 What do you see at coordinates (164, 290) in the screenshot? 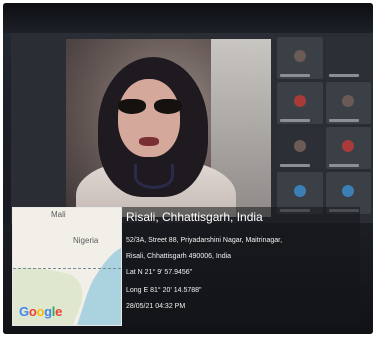
I see `longitude: Long E 81° 20' 14.5788"` at bounding box center [164, 290].